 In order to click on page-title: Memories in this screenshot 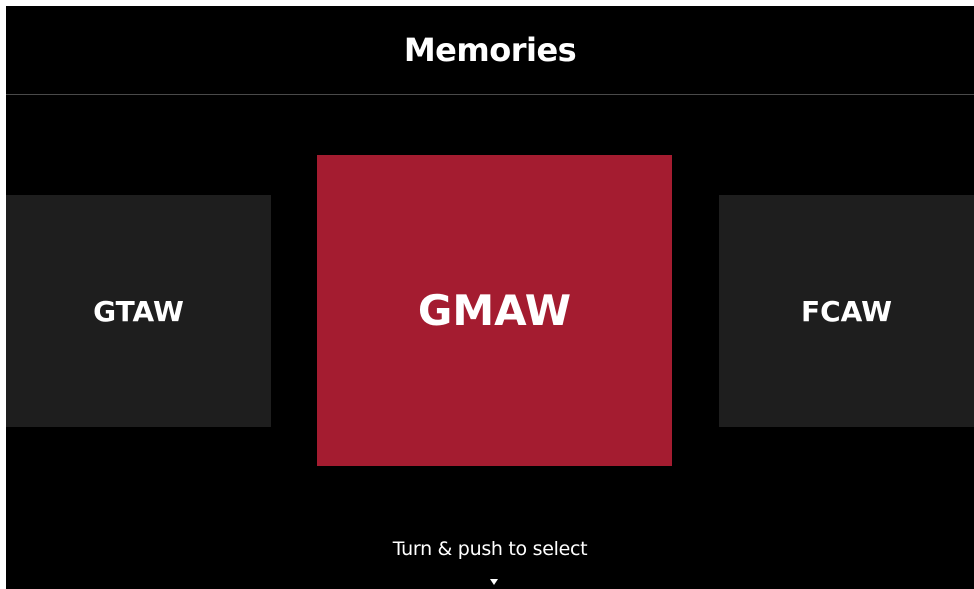, I will do `click(490, 50)`.